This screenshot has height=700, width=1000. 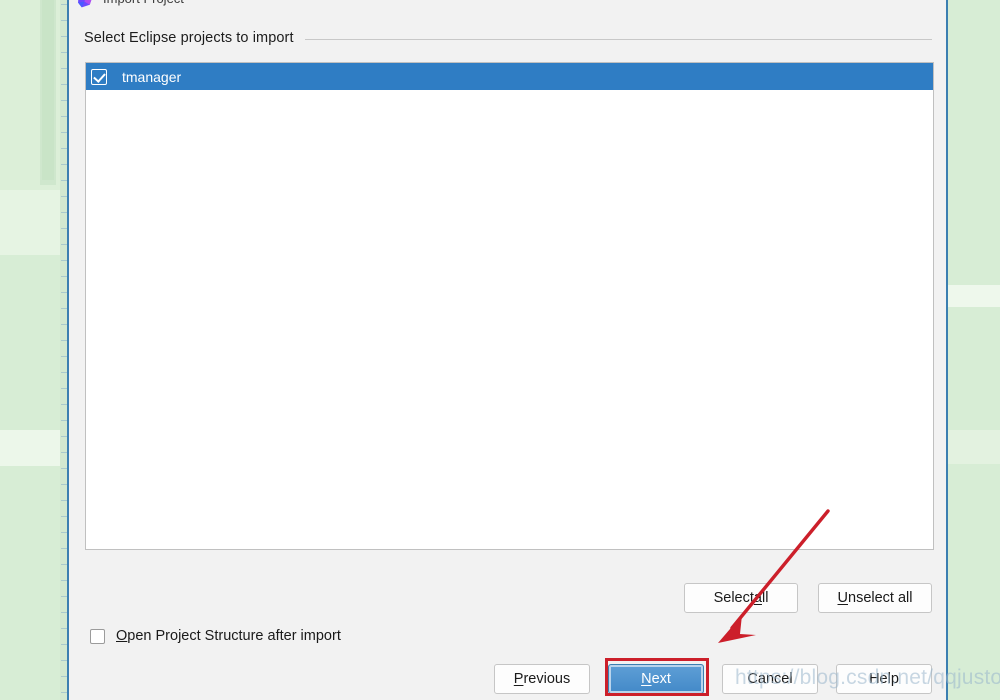 What do you see at coordinates (757, 598) in the screenshot?
I see `select-all-mnemonic: a` at bounding box center [757, 598].